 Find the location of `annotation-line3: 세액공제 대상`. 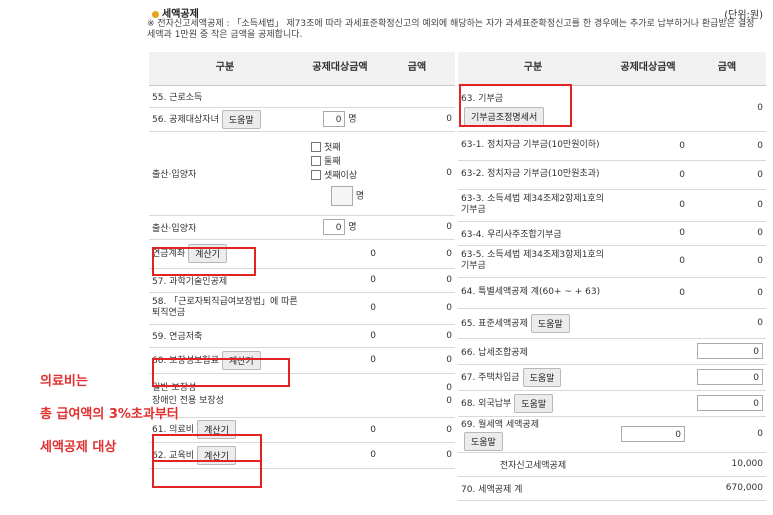

annotation-line3: 세액공제 대상 is located at coordinates (78, 447).